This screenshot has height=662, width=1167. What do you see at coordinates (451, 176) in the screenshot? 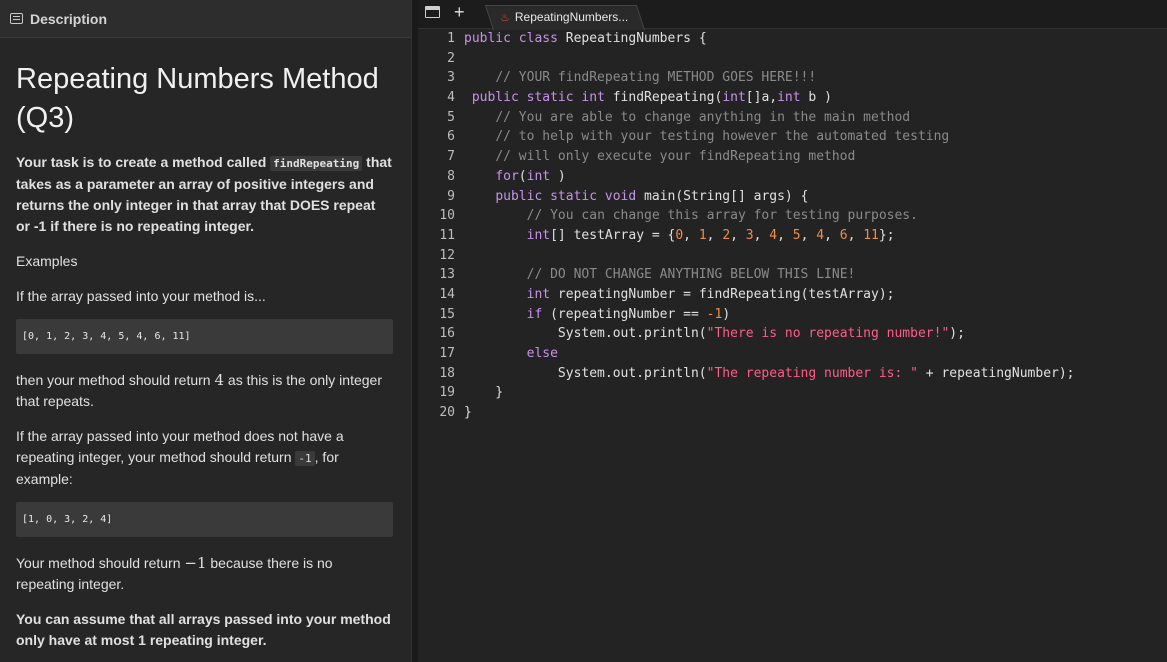
I see `line-number: 8` at bounding box center [451, 176].